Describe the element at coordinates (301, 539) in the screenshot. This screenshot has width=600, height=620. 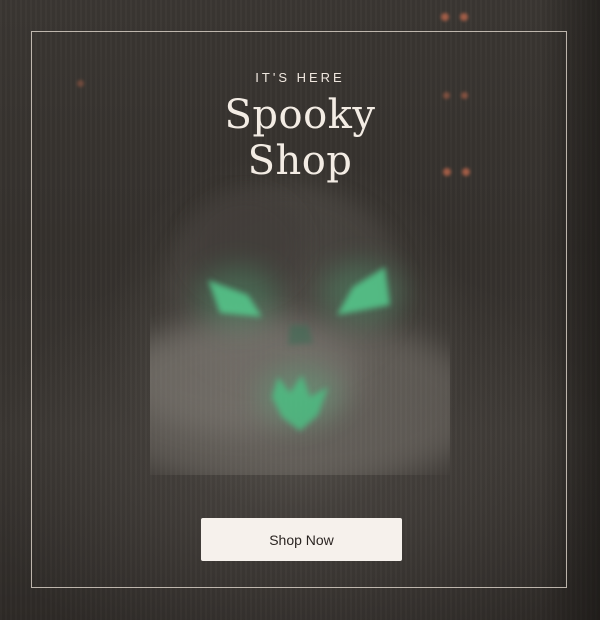
I see `shop-now-button: Shop Now` at that location.